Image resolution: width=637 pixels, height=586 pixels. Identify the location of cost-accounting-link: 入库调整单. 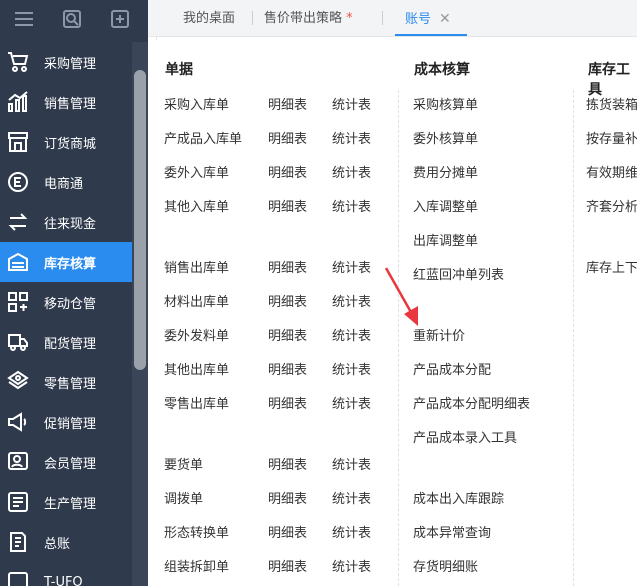
(445, 205).